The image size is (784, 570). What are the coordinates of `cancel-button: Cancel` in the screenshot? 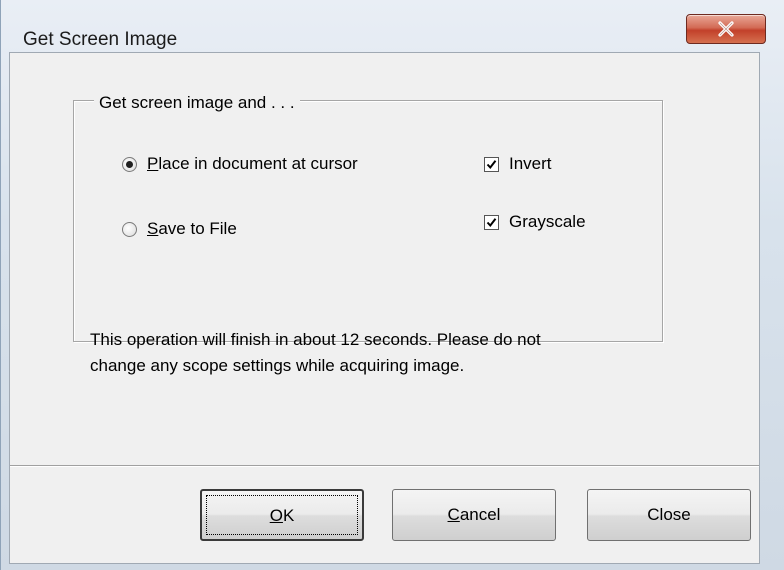 It's located at (474, 515).